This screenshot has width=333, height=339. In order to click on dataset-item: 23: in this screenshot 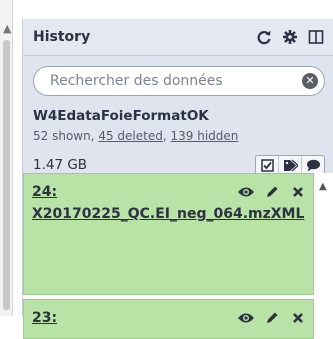, I will do `click(168, 319)`.